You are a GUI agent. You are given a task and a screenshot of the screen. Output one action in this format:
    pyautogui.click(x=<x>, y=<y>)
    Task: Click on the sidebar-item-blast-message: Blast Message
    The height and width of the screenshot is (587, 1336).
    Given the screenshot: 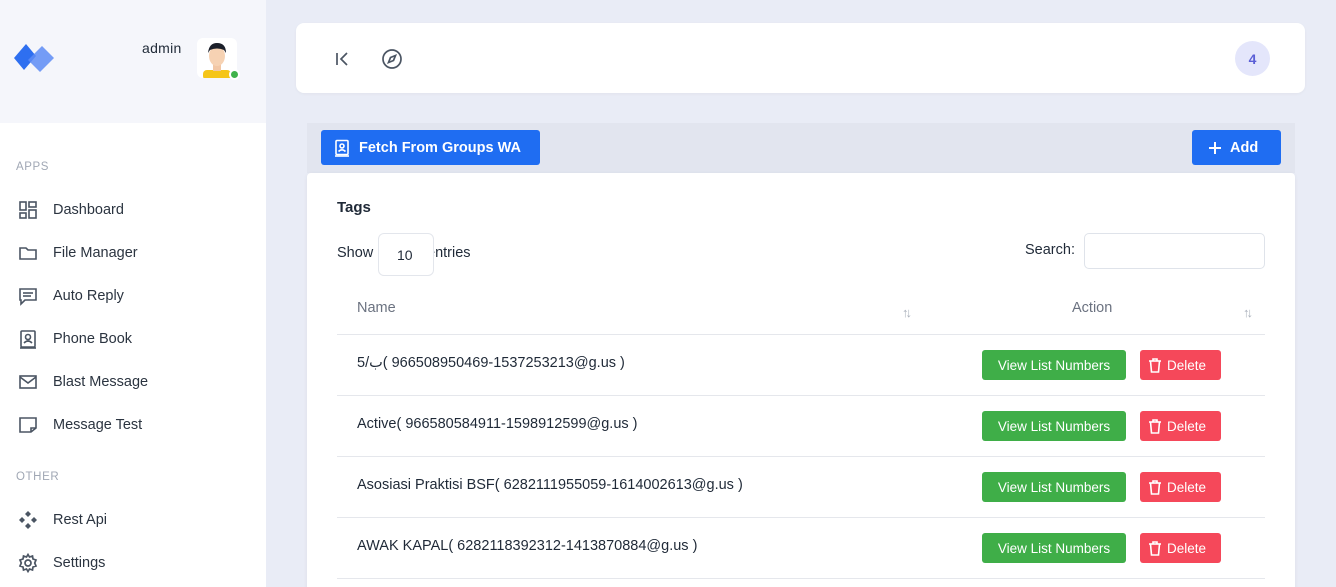 What is the action you would take?
    pyautogui.click(x=83, y=382)
    